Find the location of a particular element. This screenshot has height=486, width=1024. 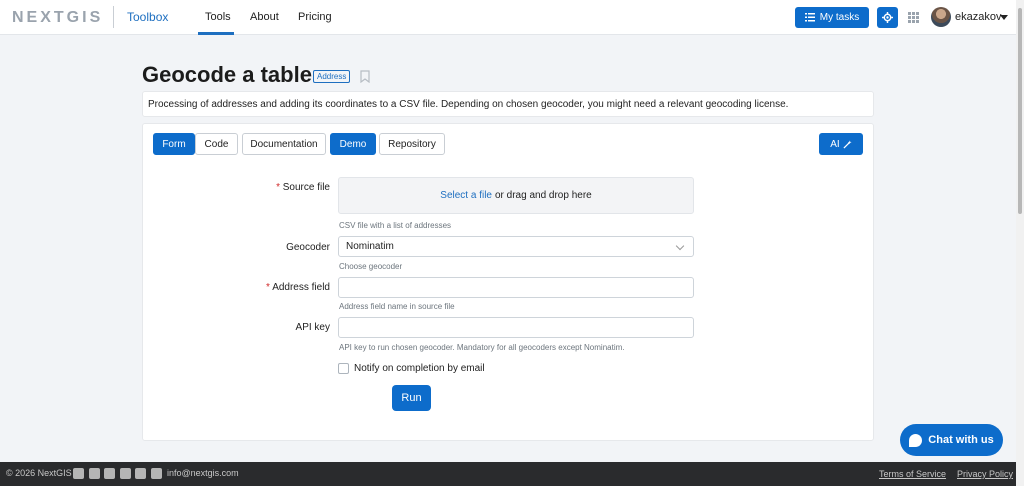

geocoder-select: Nominatim is located at coordinates (516, 246).